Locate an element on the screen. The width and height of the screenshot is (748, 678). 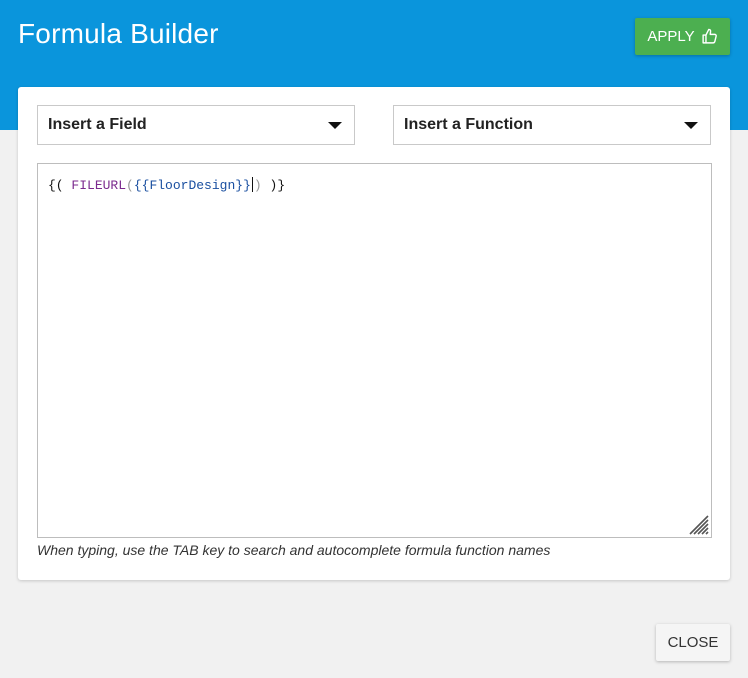
text-cursor is located at coordinates (252, 184).